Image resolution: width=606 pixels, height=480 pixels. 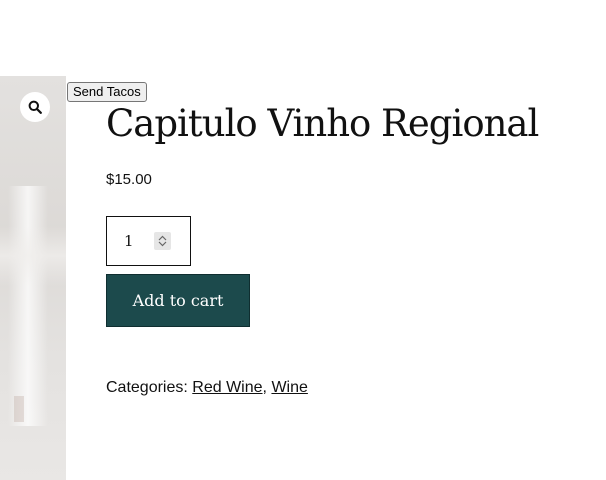 What do you see at coordinates (227, 387) in the screenshot?
I see `category-link-red-wine: Red Wine` at bounding box center [227, 387].